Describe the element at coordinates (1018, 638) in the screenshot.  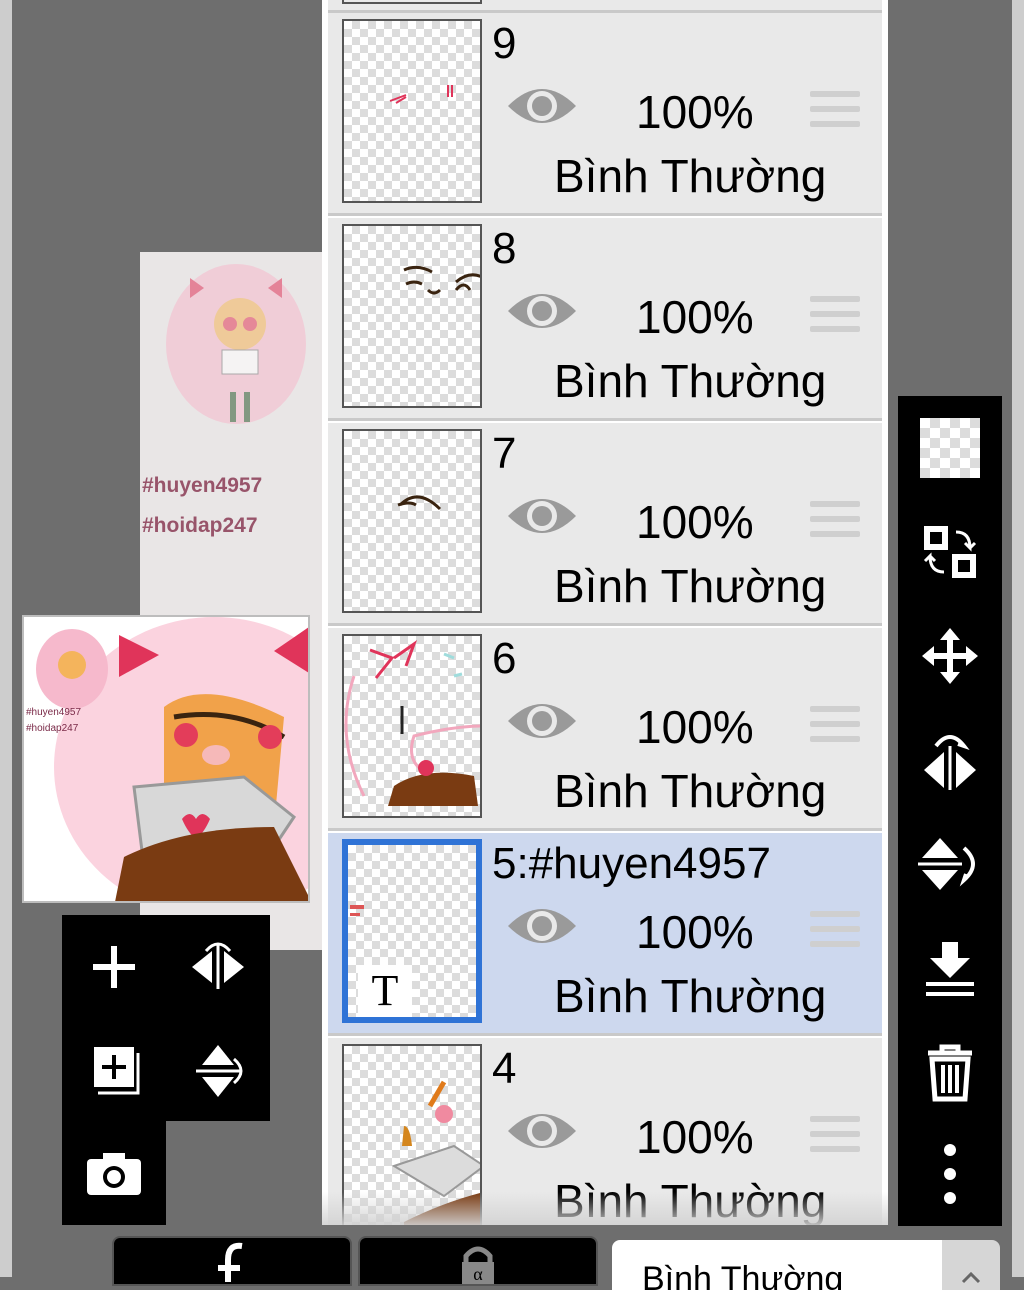
I see `right-edge` at that location.